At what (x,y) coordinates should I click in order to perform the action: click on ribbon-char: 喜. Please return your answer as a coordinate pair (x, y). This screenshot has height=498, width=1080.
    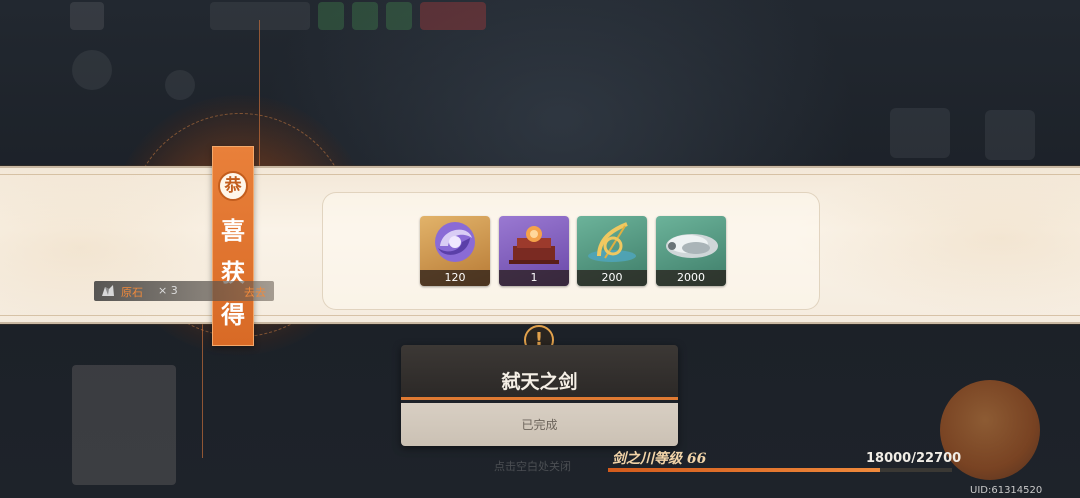
    Looking at the image, I should click on (233, 230).